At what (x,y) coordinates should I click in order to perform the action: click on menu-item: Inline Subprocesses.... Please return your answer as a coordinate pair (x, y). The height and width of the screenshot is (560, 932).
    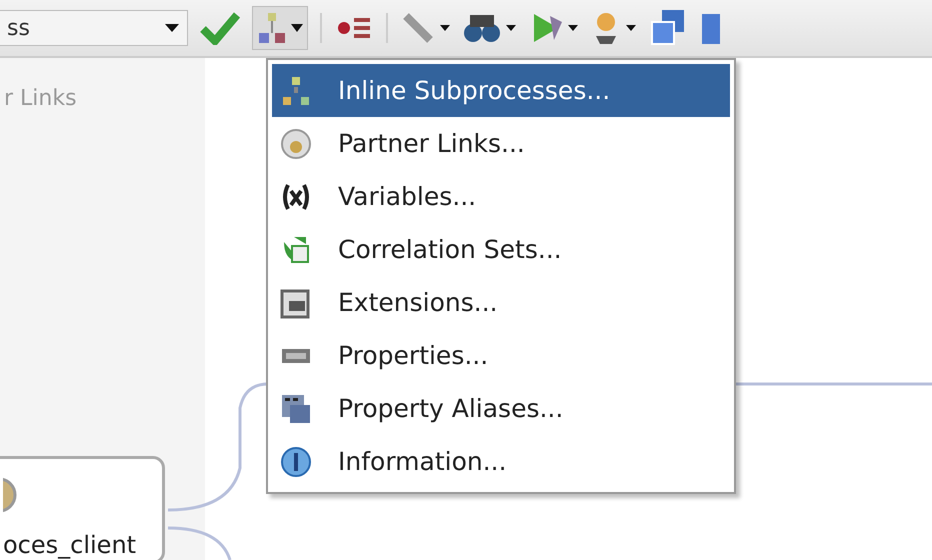
    Looking at the image, I should click on (501, 90).